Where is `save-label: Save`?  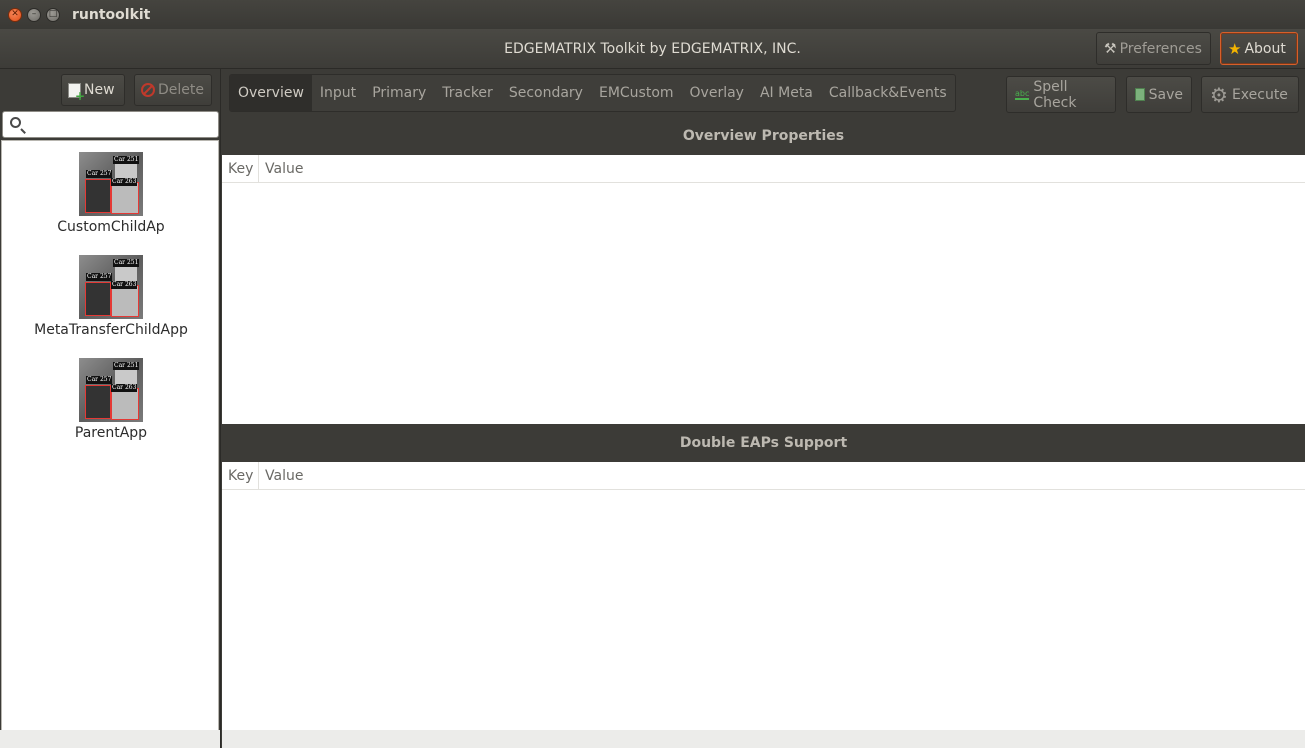
save-label: Save is located at coordinates (1165, 94).